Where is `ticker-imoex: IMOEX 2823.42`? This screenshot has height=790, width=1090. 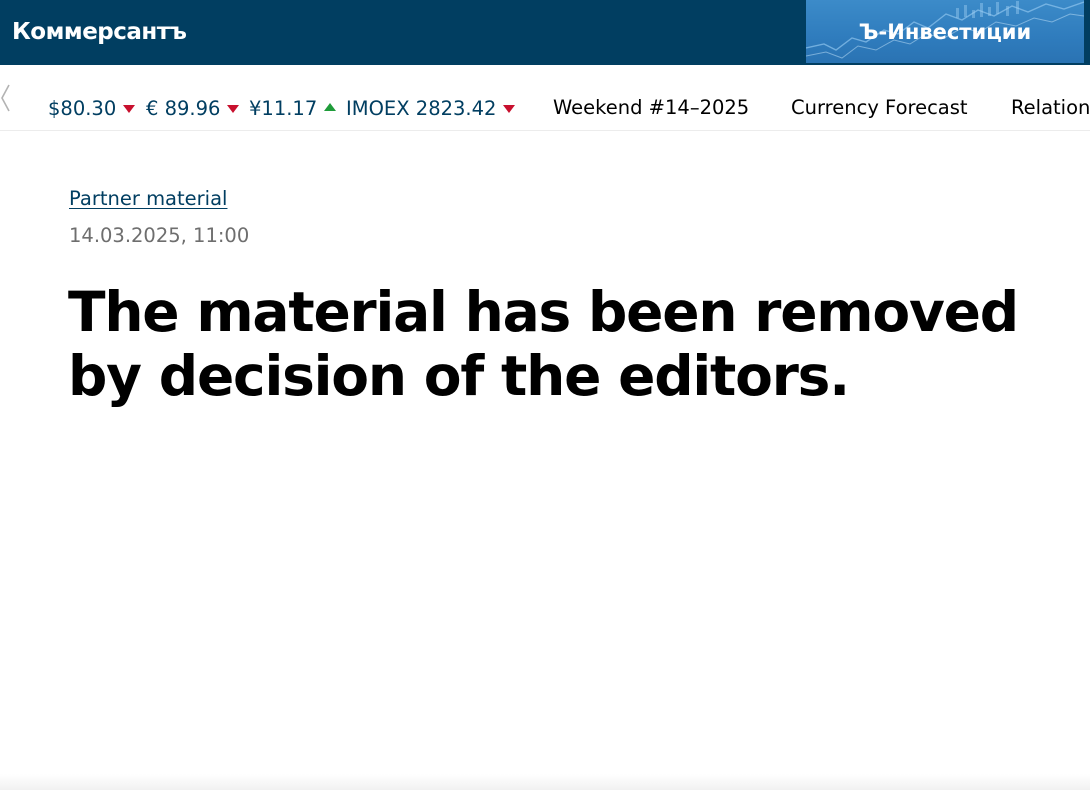 ticker-imoex: IMOEX 2823.42 is located at coordinates (431, 108).